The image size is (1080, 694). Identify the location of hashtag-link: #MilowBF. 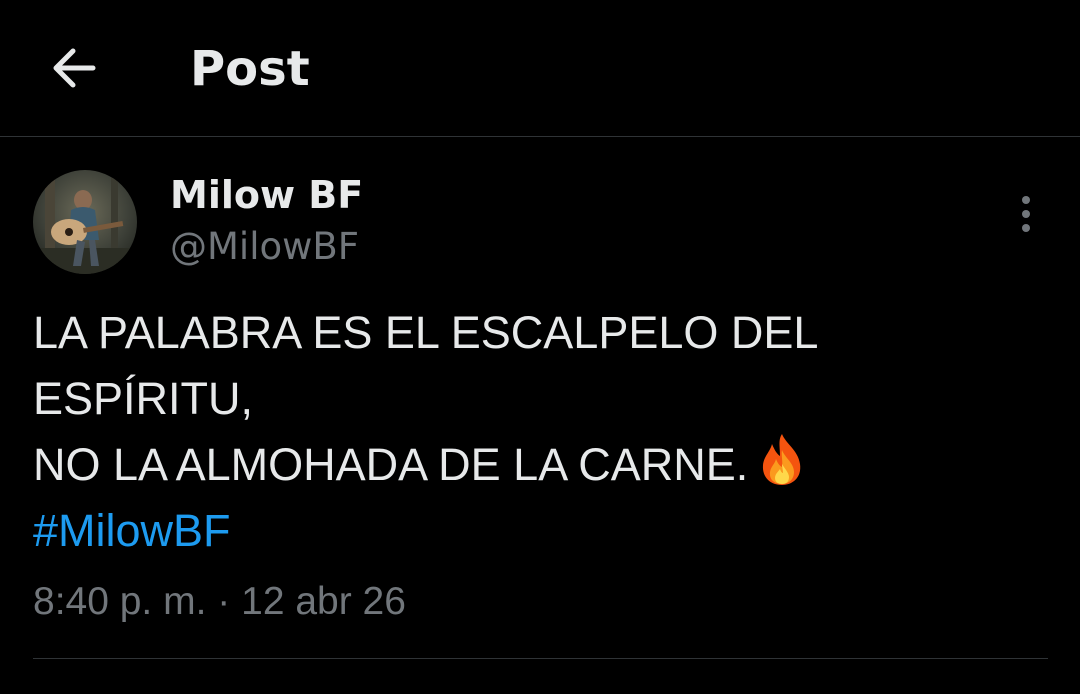
(538, 531).